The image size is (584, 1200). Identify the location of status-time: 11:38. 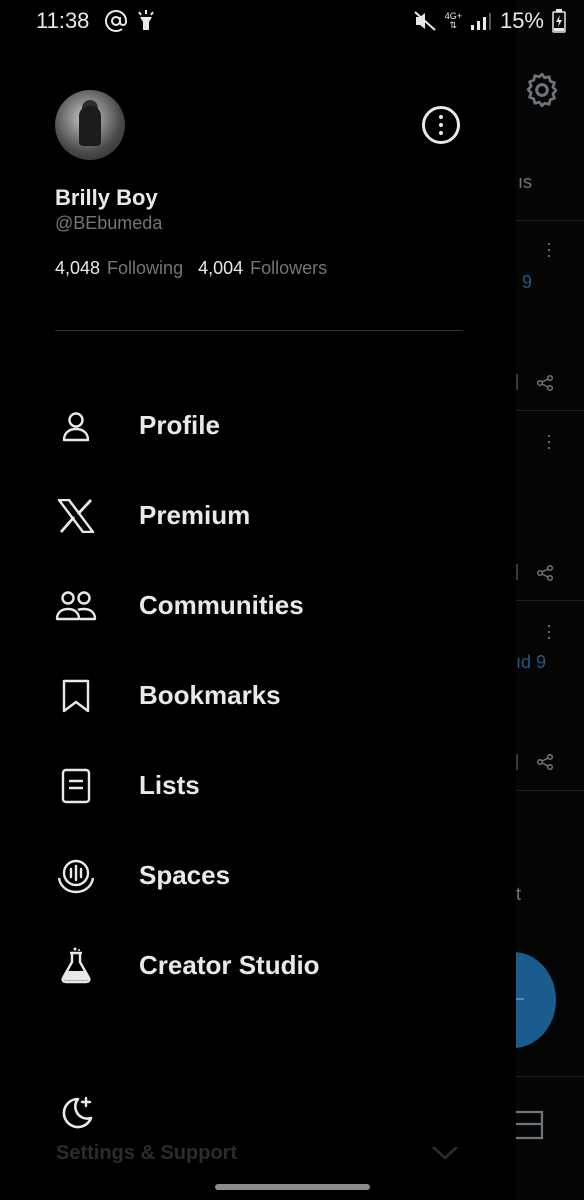
(63, 20).